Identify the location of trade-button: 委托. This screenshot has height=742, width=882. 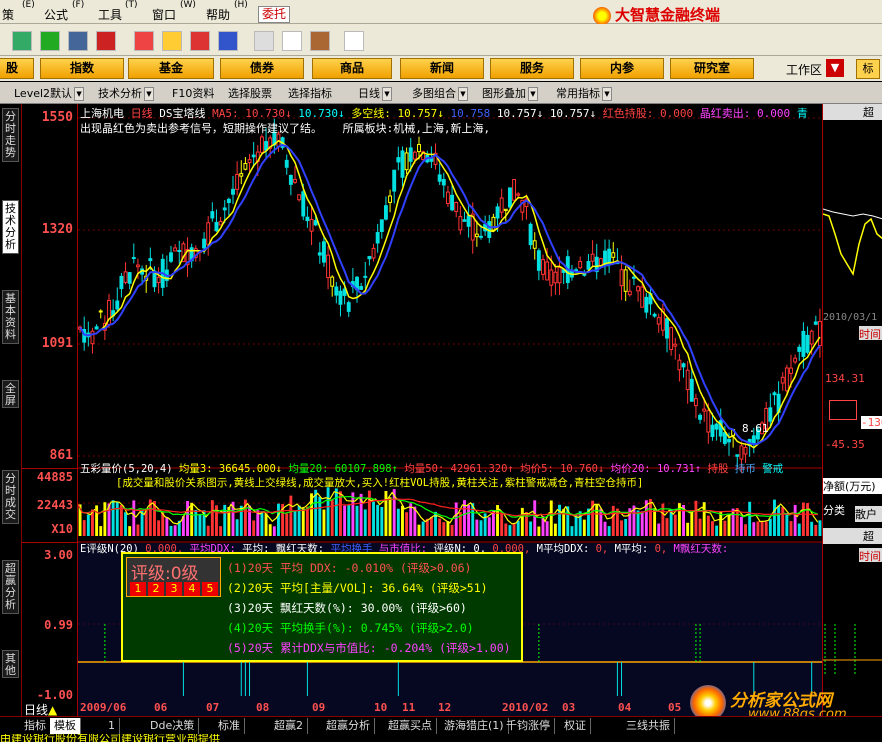
(274, 14).